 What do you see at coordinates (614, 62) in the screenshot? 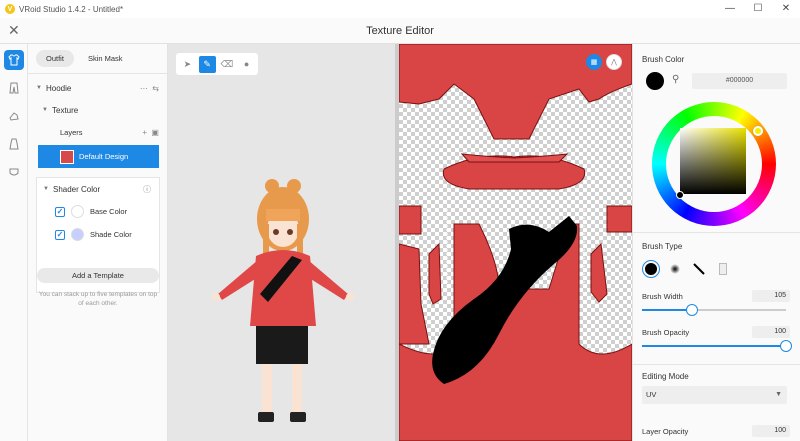
I see `mirror-icon: ⋀` at bounding box center [614, 62].